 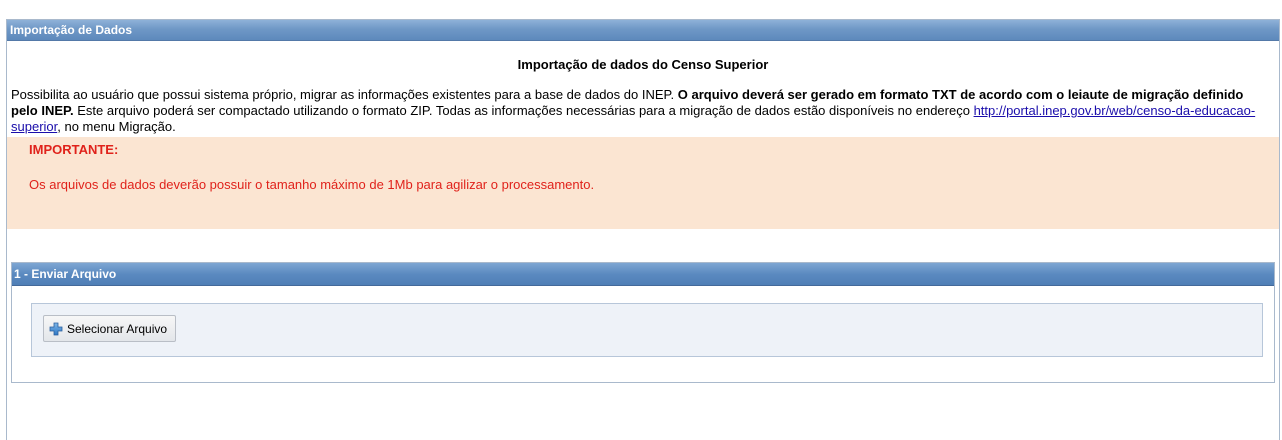 What do you see at coordinates (116, 126) in the screenshot?
I see `description-part3: , no menu Migração.` at bounding box center [116, 126].